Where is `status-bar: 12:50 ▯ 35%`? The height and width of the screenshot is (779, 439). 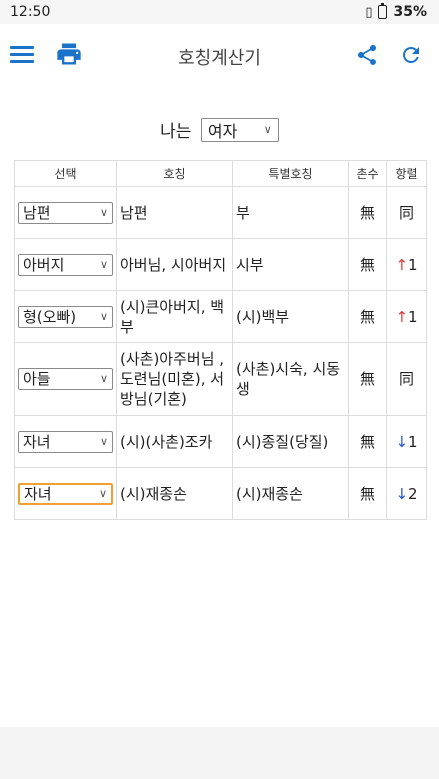
status-bar: 12:50 ▯ 35% is located at coordinates (219, 12).